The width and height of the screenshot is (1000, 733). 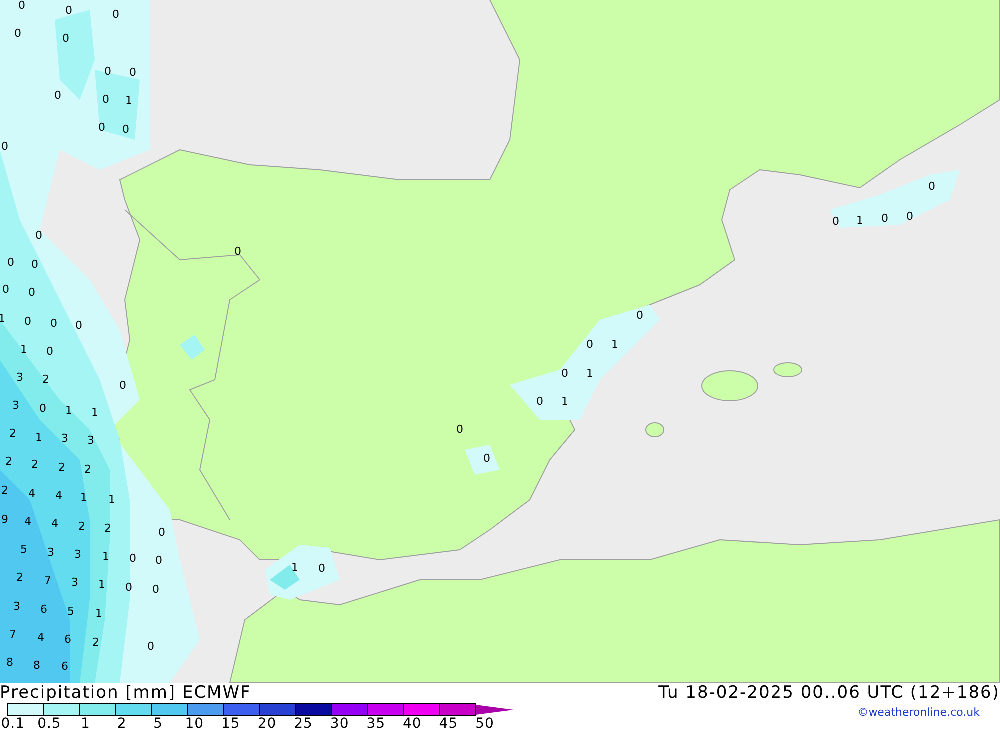 I want to click on legend-label: 20, so click(x=267, y=724).